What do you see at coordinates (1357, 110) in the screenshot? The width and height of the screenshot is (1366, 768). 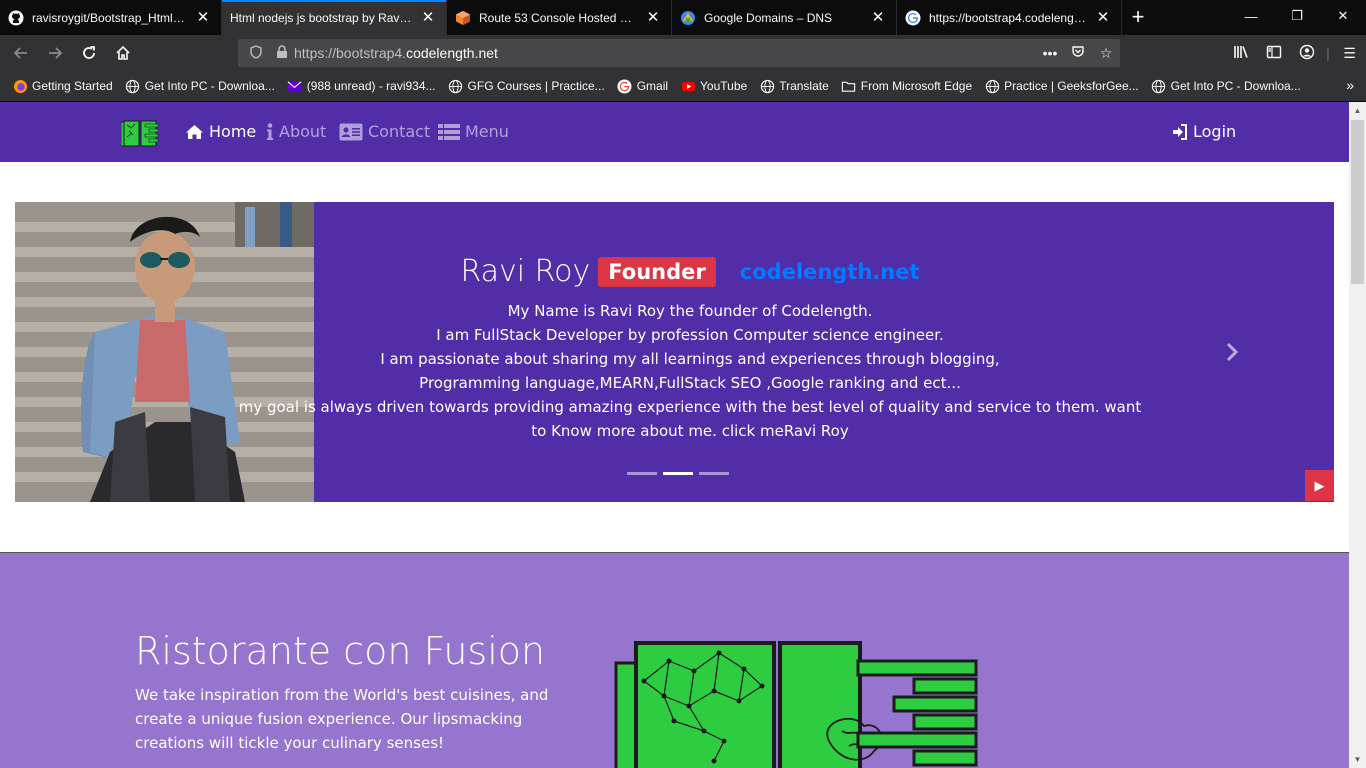 I see `scroll-up-icon: ▲` at bounding box center [1357, 110].